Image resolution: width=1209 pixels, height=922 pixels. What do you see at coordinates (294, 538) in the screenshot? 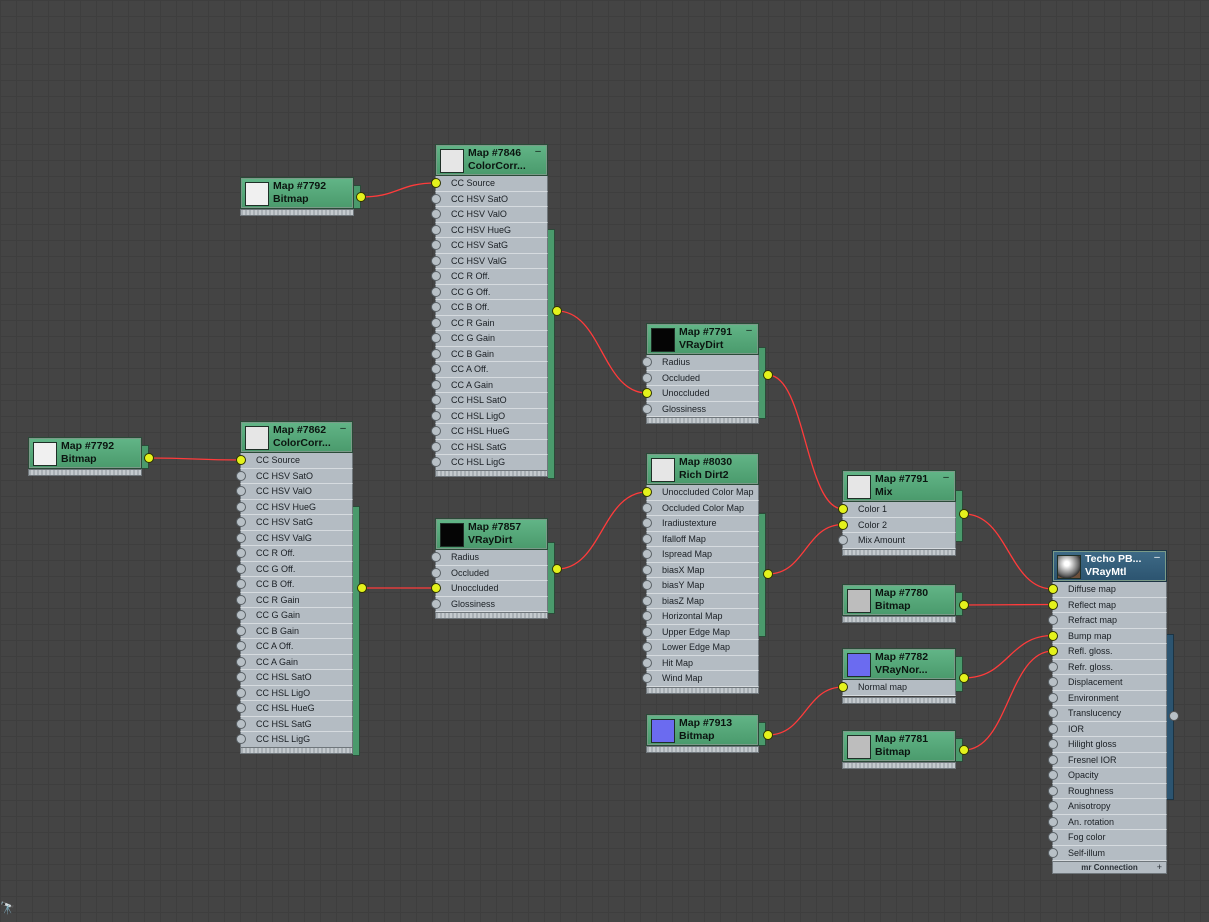
I see `input-slot: CC HSV ValG` at bounding box center [294, 538].